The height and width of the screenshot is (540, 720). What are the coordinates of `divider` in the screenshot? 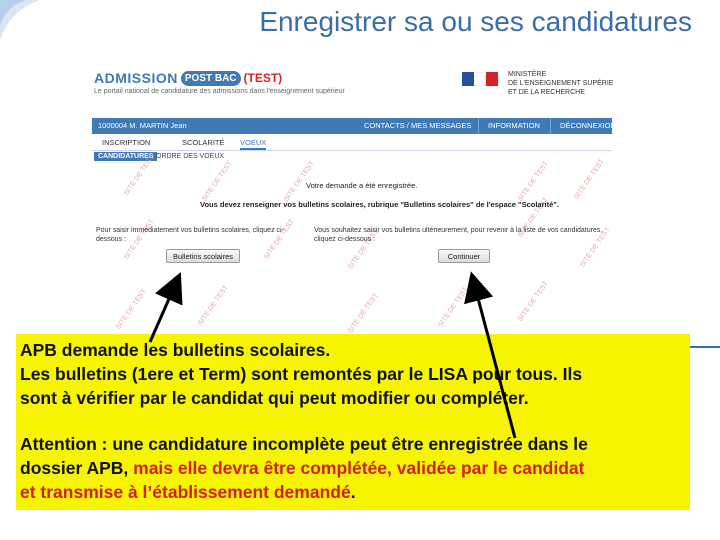 It's located at (705, 347).